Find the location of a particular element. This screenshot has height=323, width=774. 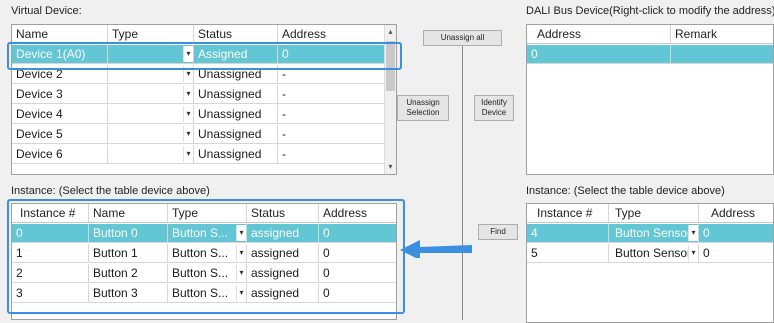

bus-remark is located at coordinates (722, 54).